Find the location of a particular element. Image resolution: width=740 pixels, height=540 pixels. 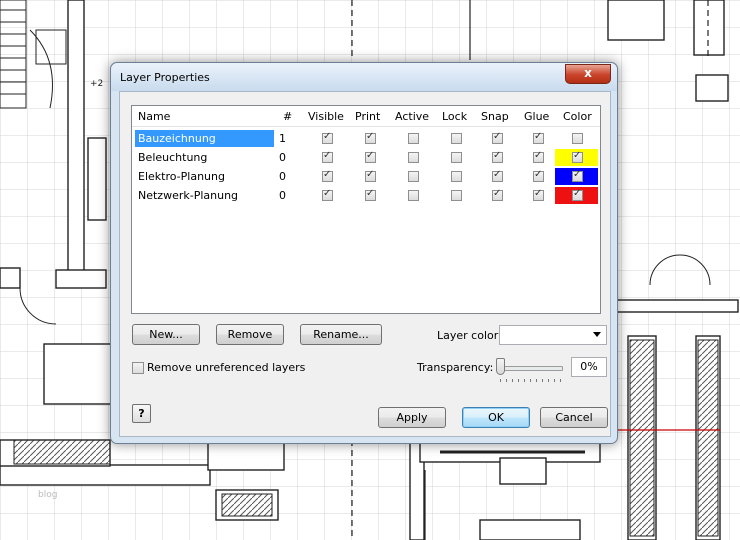

title-bar: Layer Properties x is located at coordinates (364, 77).